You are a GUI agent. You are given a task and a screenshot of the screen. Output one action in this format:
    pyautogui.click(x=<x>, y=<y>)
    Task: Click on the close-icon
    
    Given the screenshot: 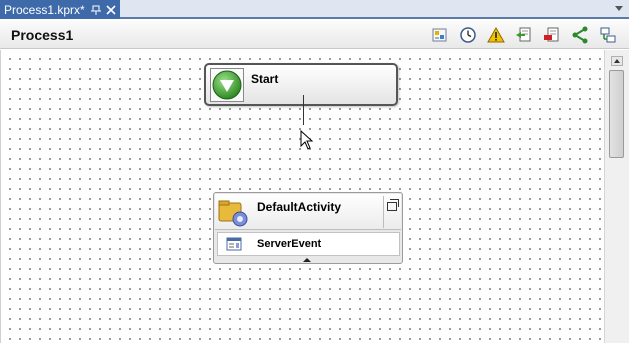 What is the action you would take?
    pyautogui.click(x=111, y=10)
    